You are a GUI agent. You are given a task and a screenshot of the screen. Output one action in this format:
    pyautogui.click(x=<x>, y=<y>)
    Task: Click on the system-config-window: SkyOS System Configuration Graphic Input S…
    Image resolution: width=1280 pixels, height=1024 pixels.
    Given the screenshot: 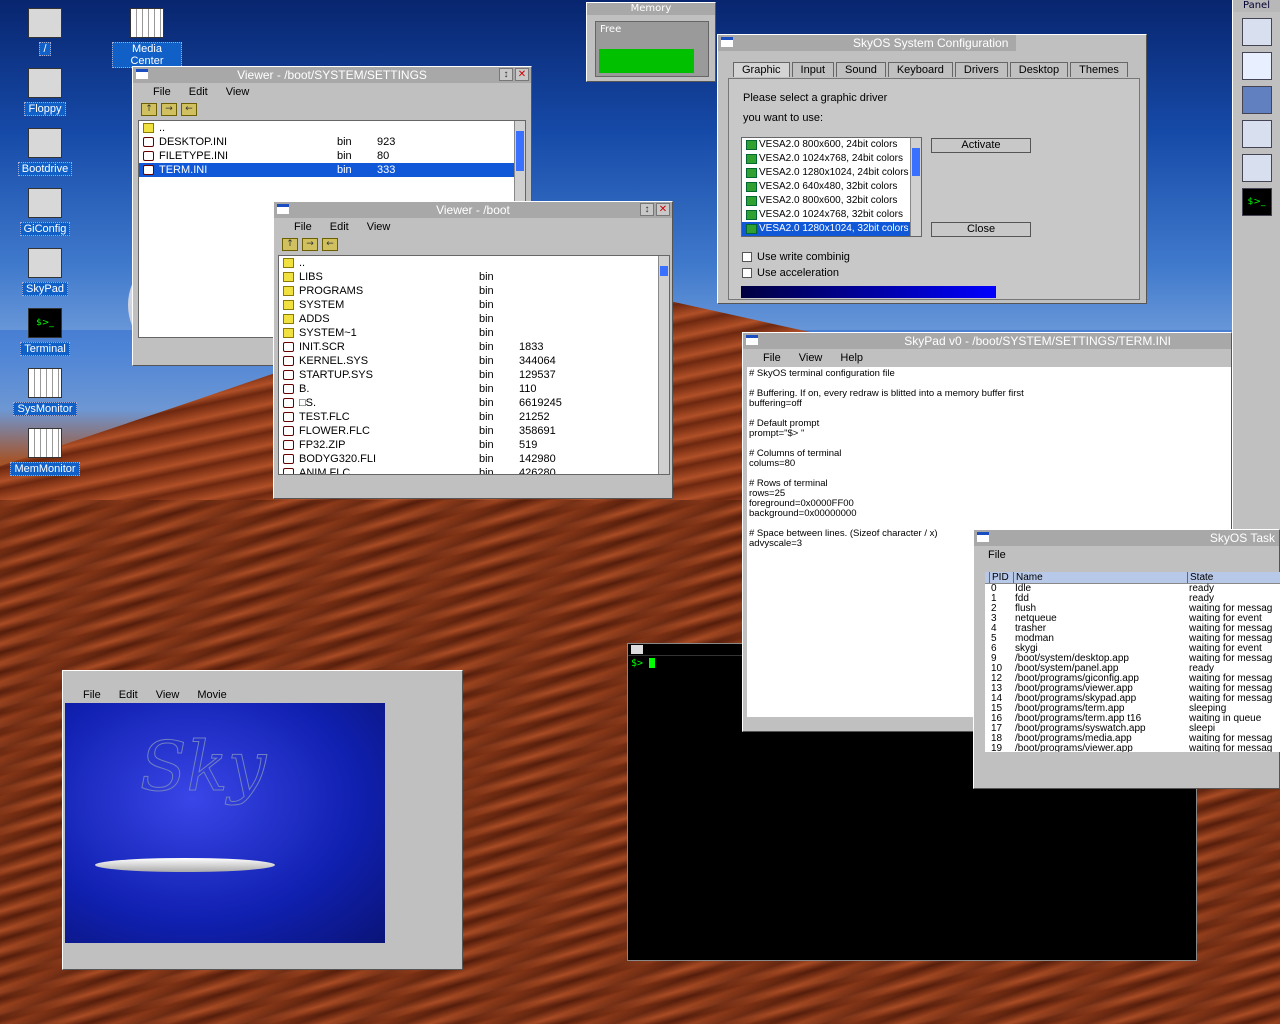 What is the action you would take?
    pyautogui.click(x=932, y=169)
    